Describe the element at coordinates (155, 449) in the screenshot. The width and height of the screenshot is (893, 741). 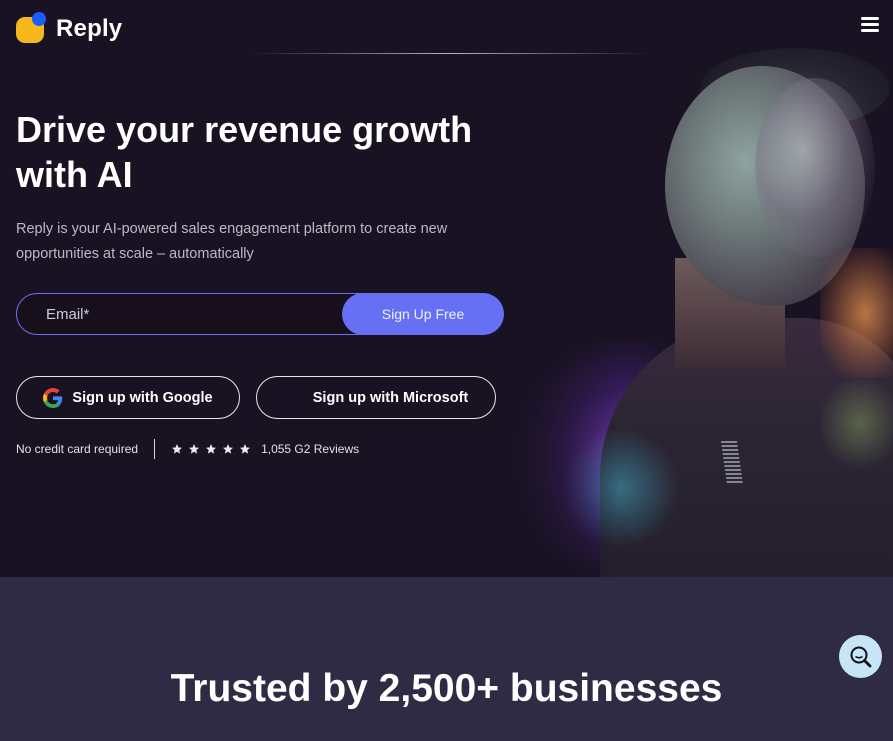
I see `vertical-divider` at that location.